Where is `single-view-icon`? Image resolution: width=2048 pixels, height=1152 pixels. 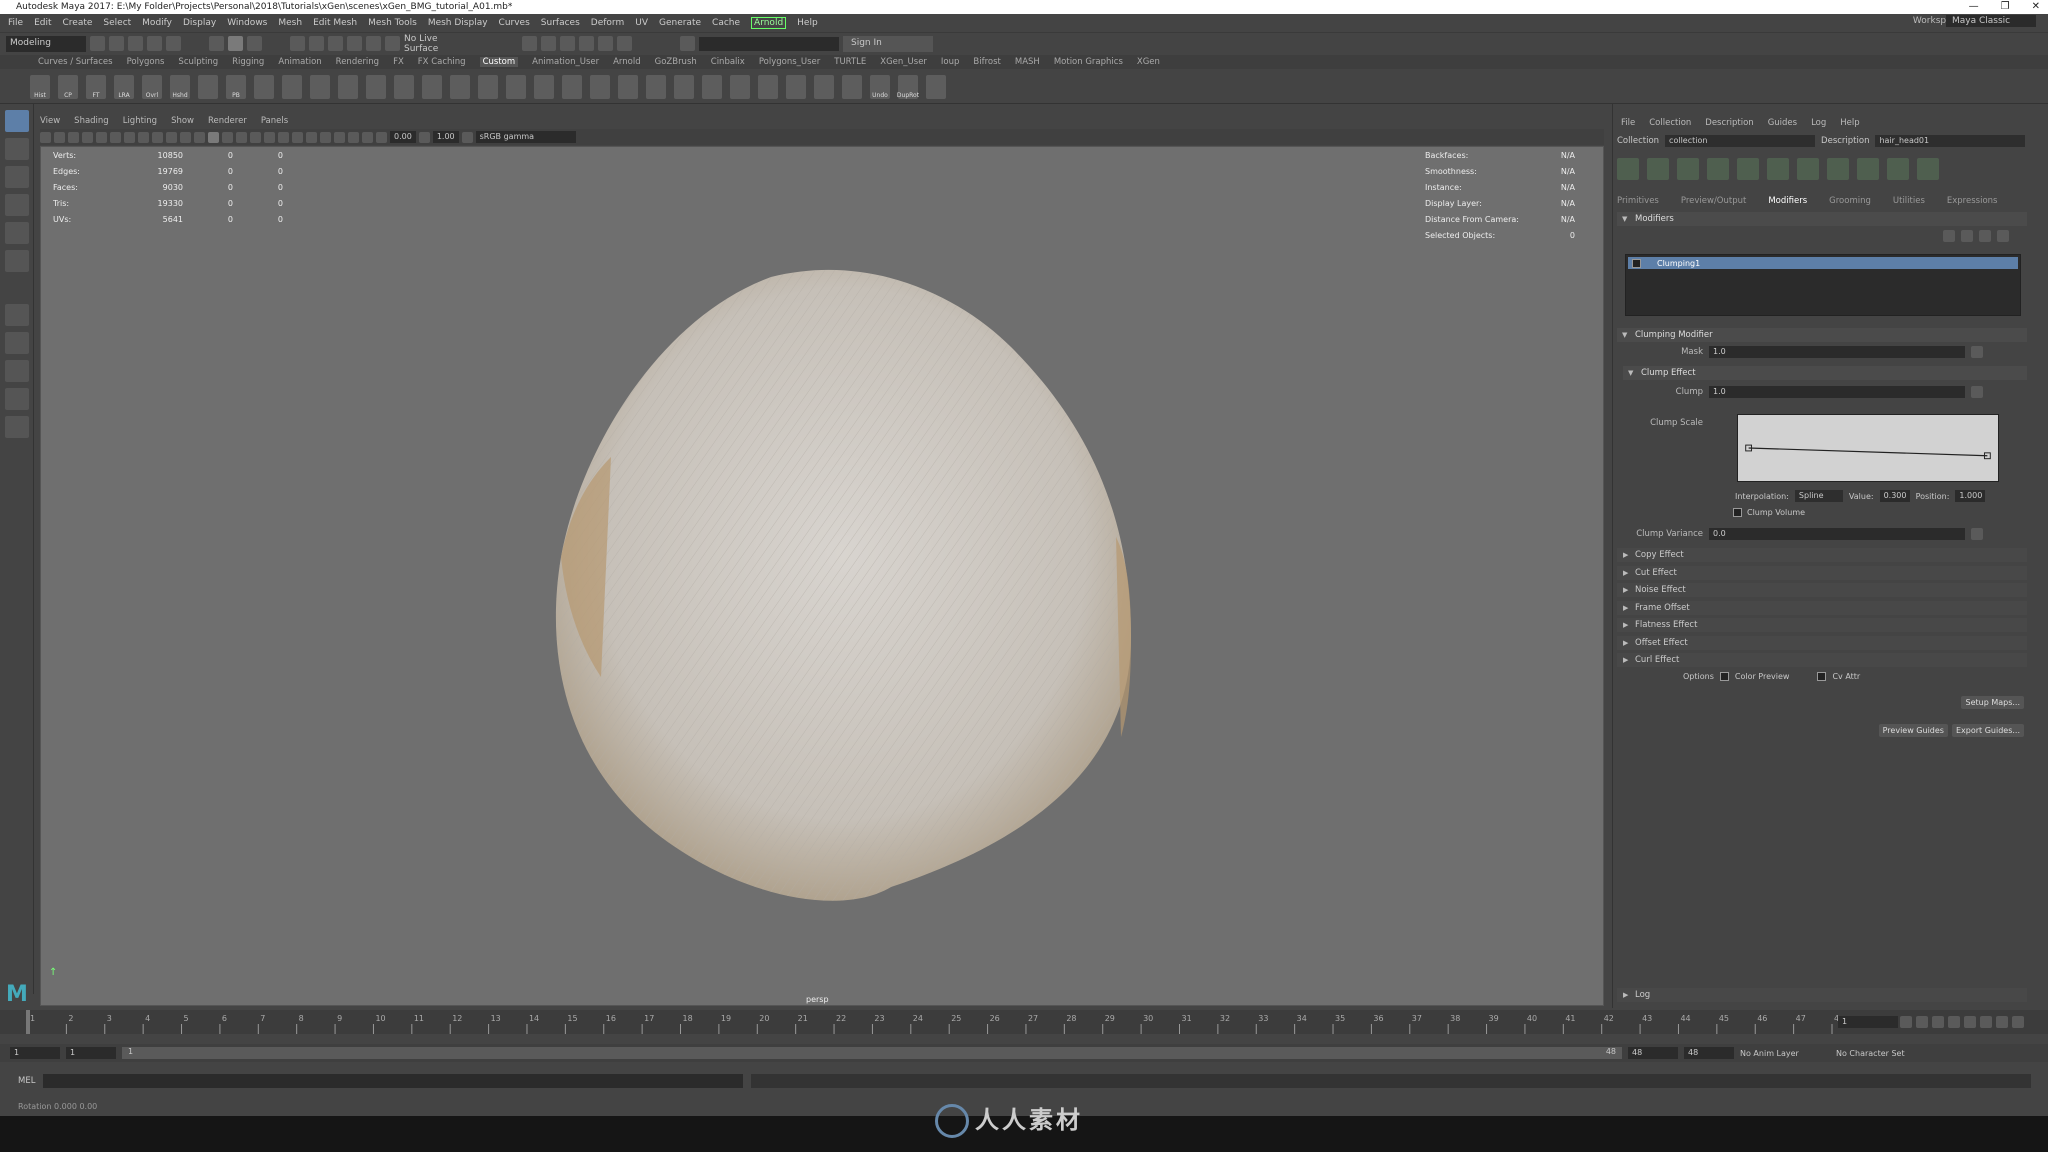 single-view-icon is located at coordinates (17, 343).